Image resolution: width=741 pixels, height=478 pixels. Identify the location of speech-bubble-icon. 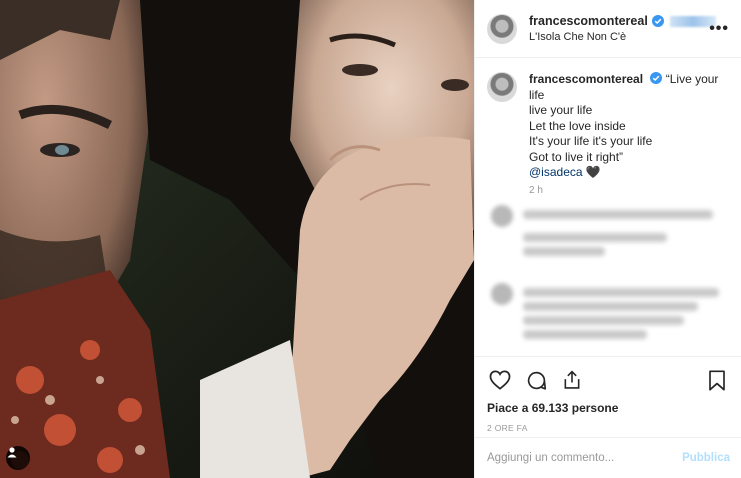
(536, 380).